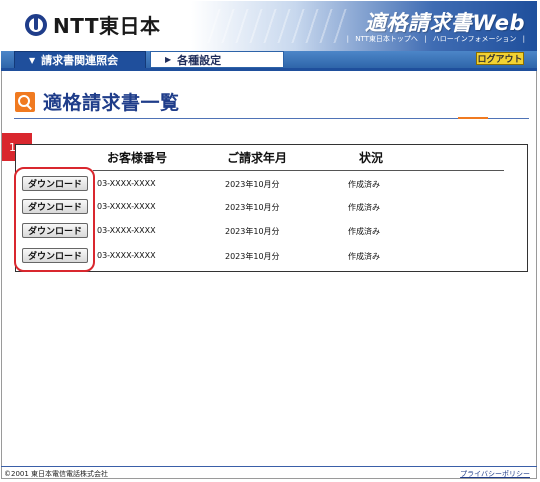 This screenshot has width=540, height=482. What do you see at coordinates (475, 39) in the screenshot?
I see `link-hello-information: ハローインフォメーション` at bounding box center [475, 39].